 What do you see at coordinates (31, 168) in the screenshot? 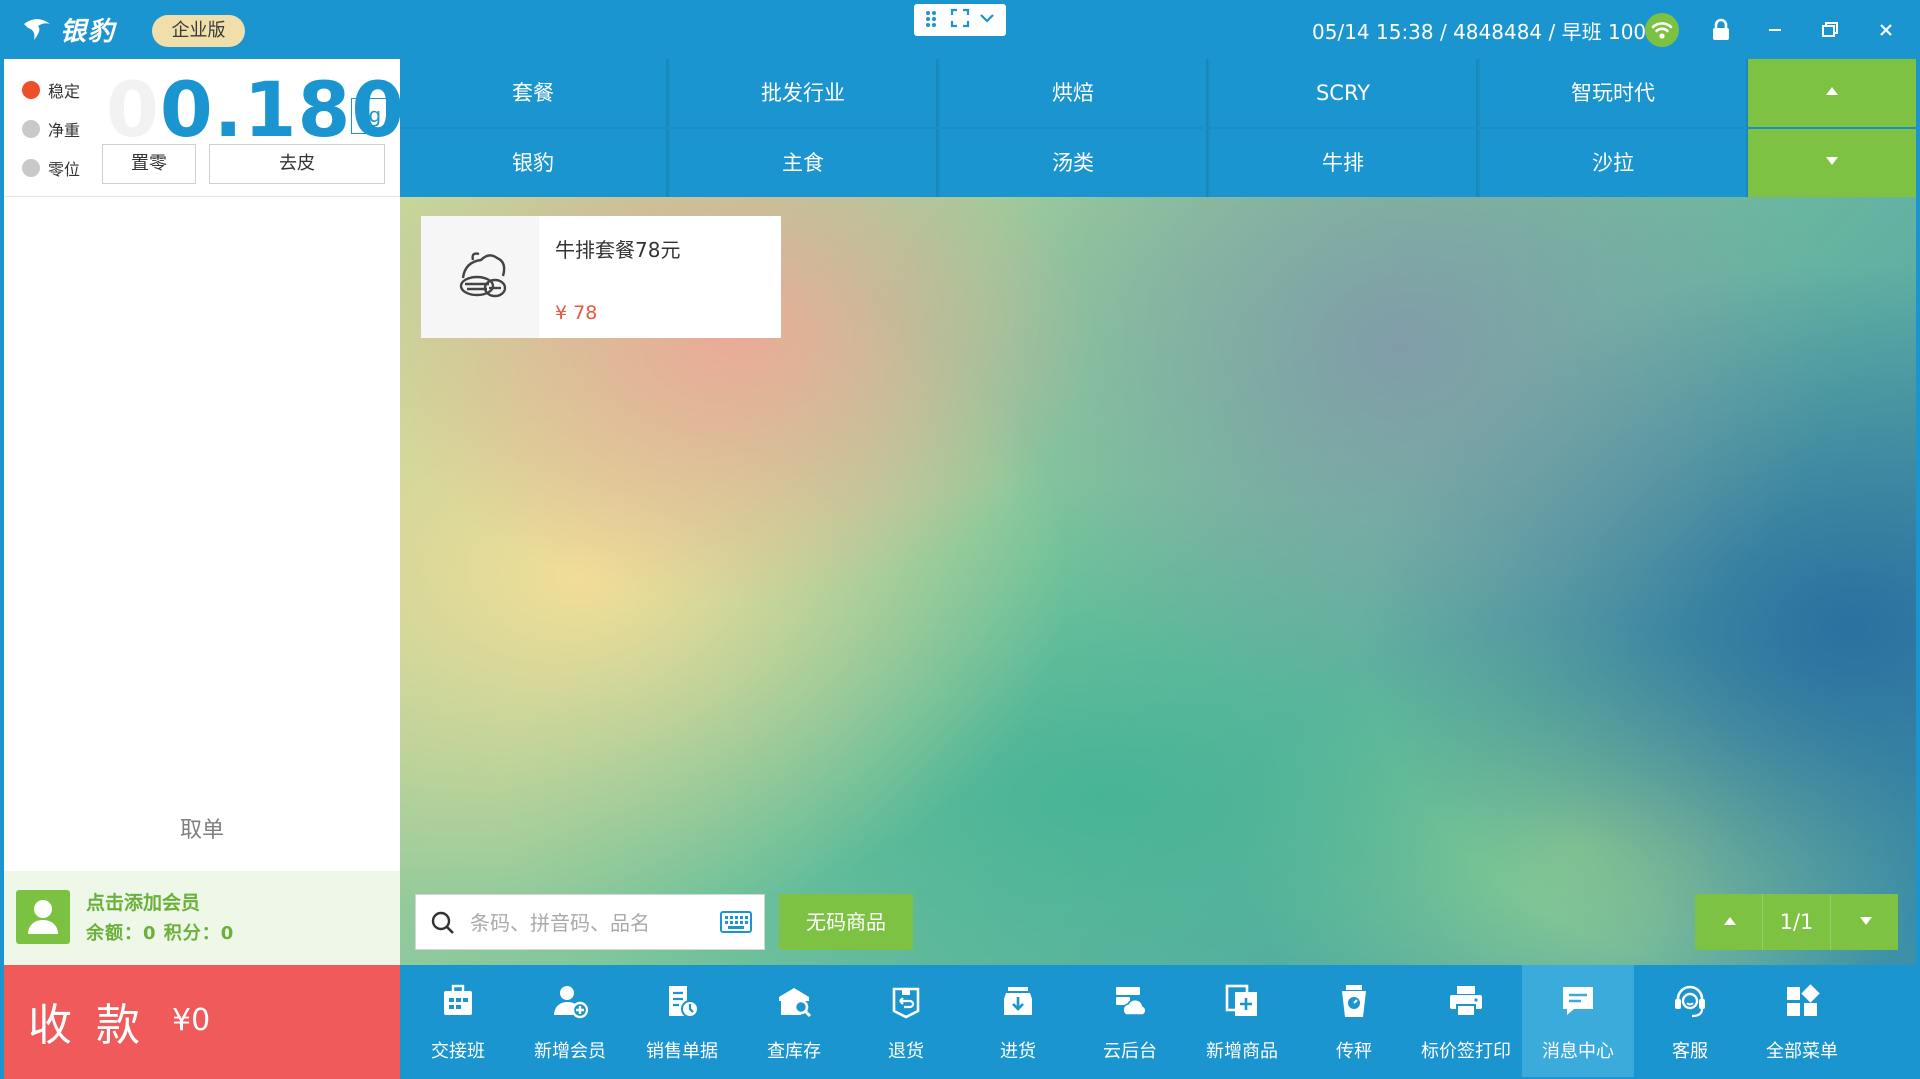
I see `zero-dot-icon` at bounding box center [31, 168].